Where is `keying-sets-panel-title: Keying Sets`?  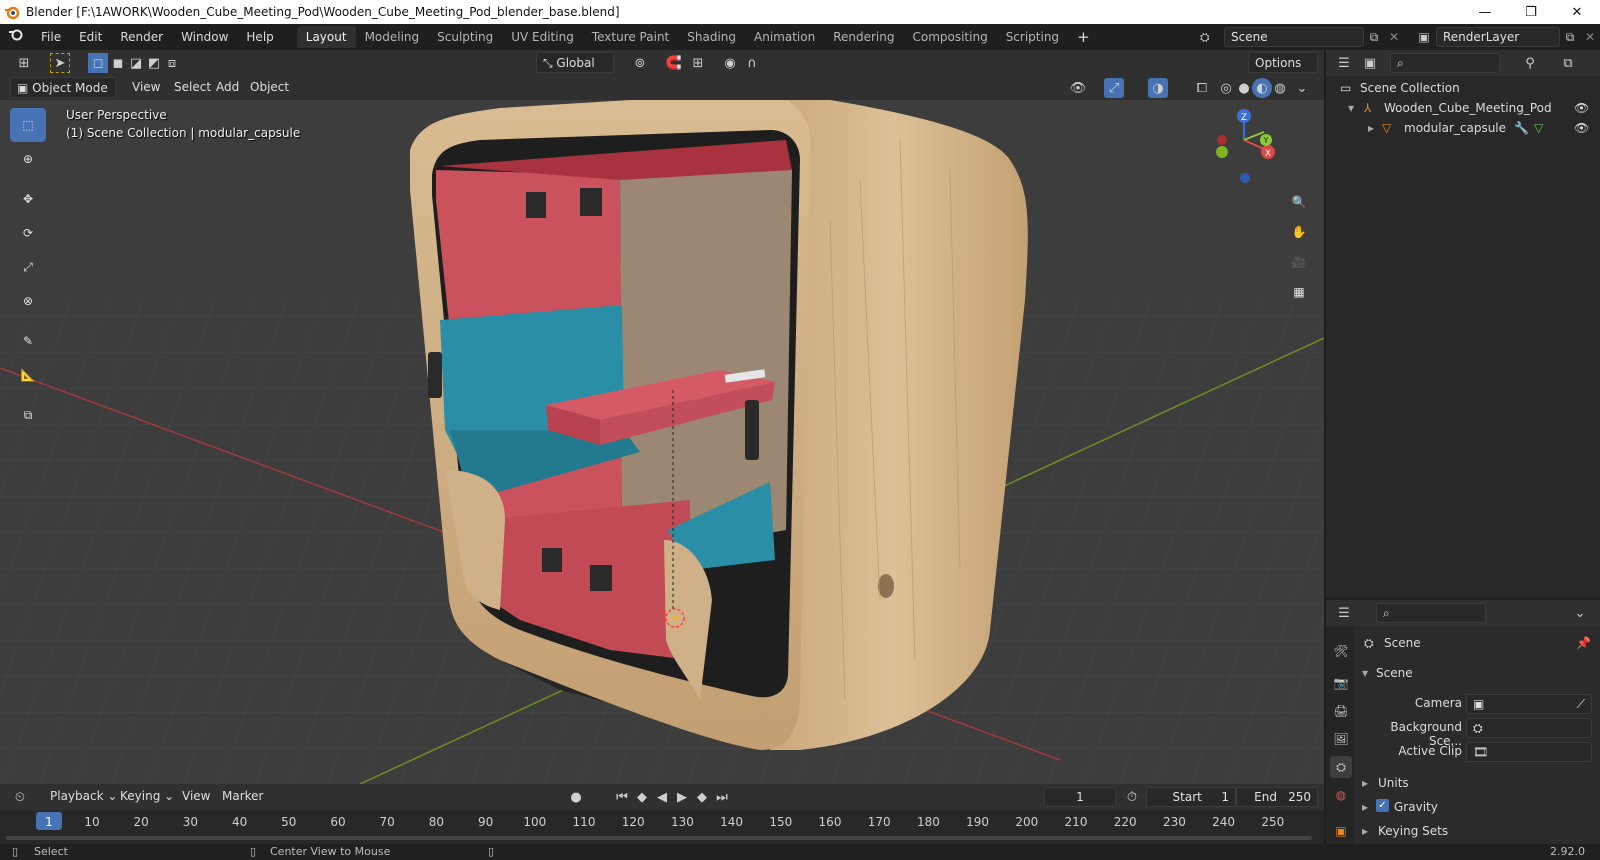 keying-sets-panel-title: Keying Sets is located at coordinates (1413, 831).